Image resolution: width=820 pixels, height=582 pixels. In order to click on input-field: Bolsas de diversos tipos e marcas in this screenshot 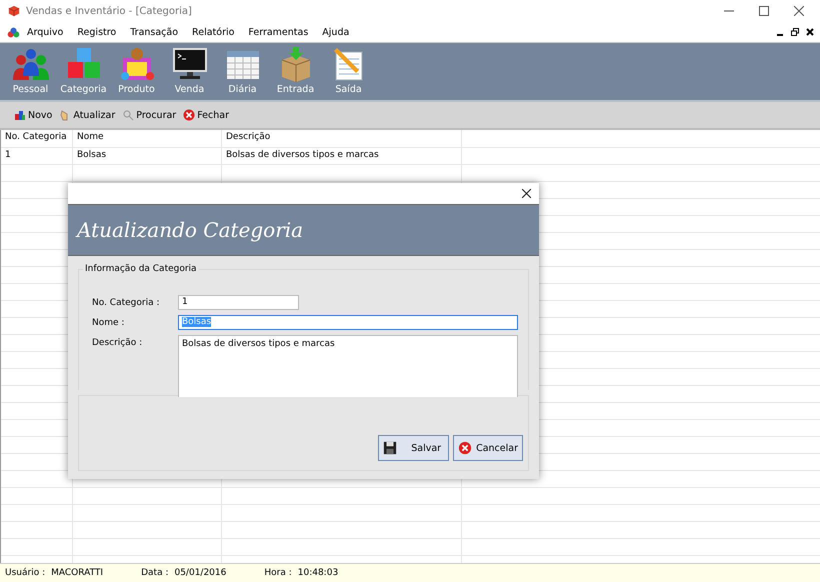, I will do `click(348, 366)`.